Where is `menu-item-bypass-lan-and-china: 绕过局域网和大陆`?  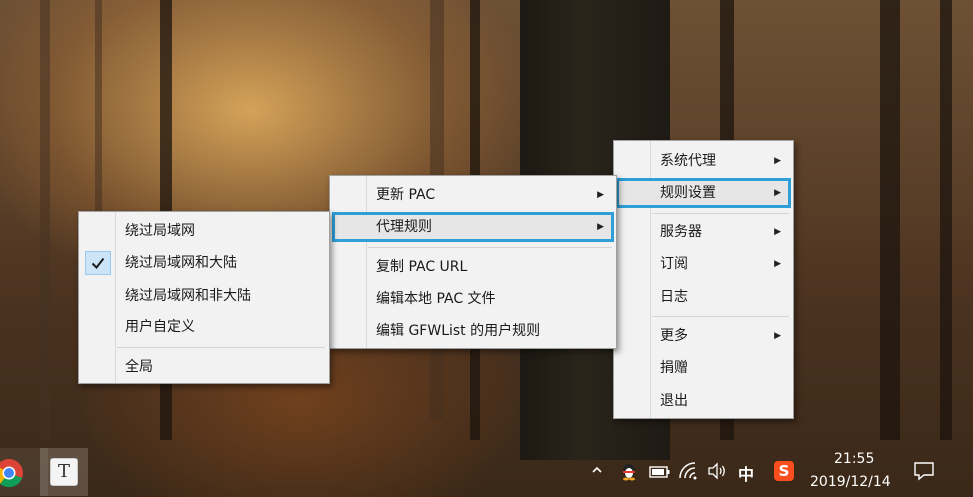
menu-item-bypass-lan-and-china: 绕过局域网和大陆 is located at coordinates (204, 263).